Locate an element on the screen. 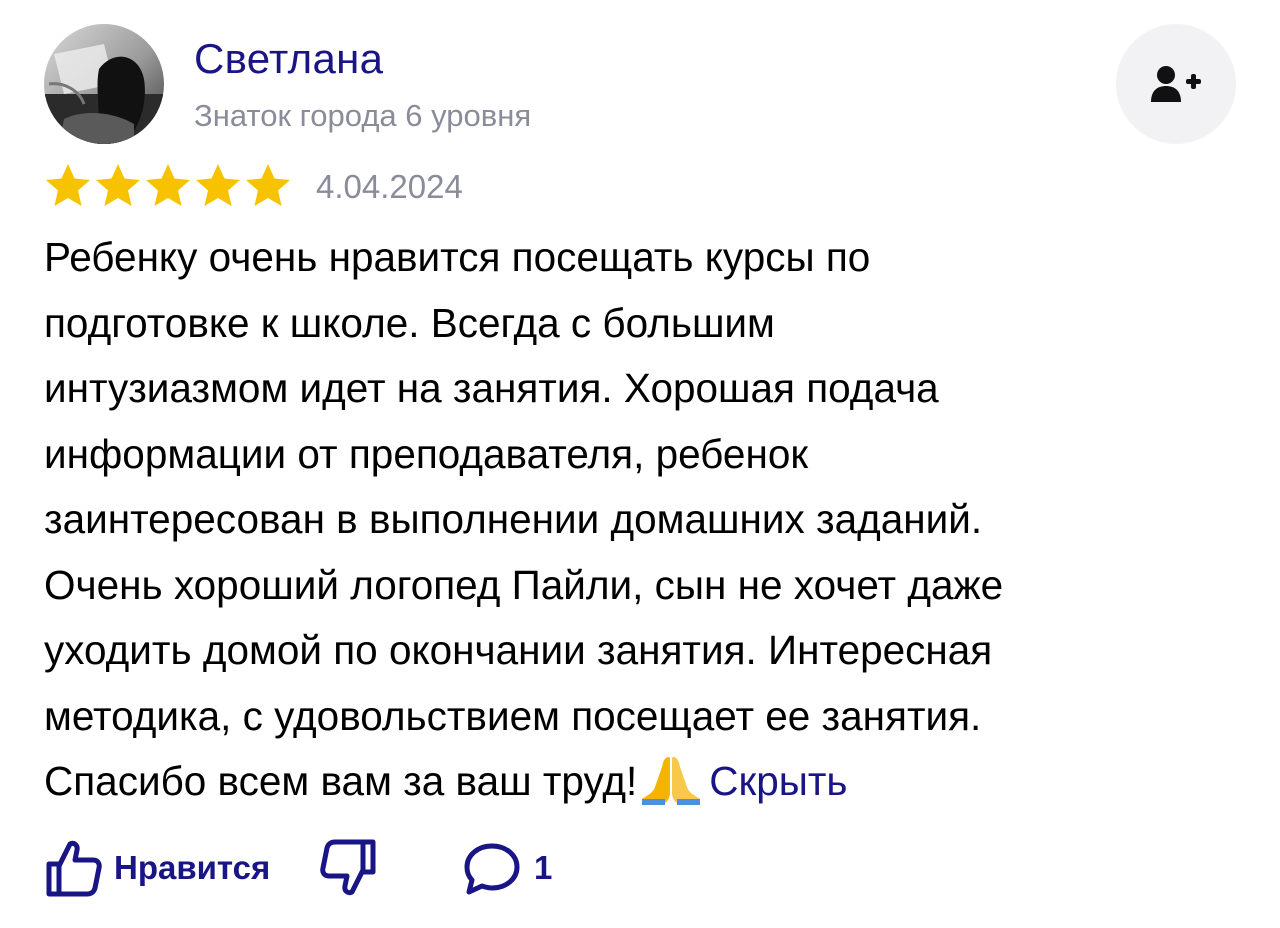  dislike-button is located at coordinates (349, 868).